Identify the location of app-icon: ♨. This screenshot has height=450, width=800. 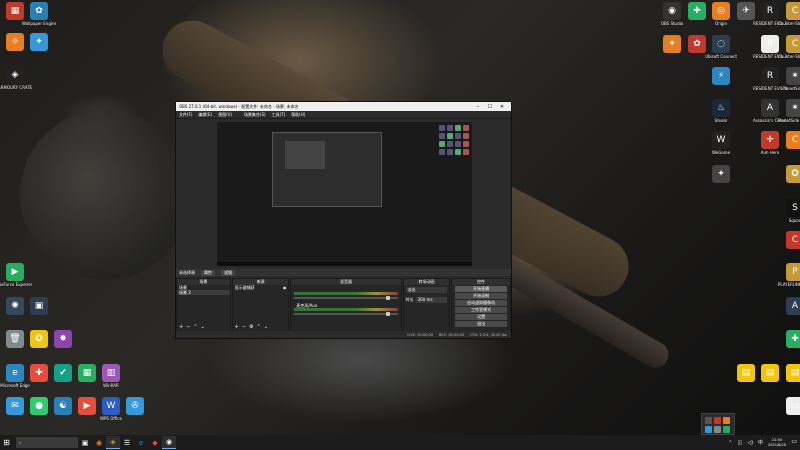
(721, 108).